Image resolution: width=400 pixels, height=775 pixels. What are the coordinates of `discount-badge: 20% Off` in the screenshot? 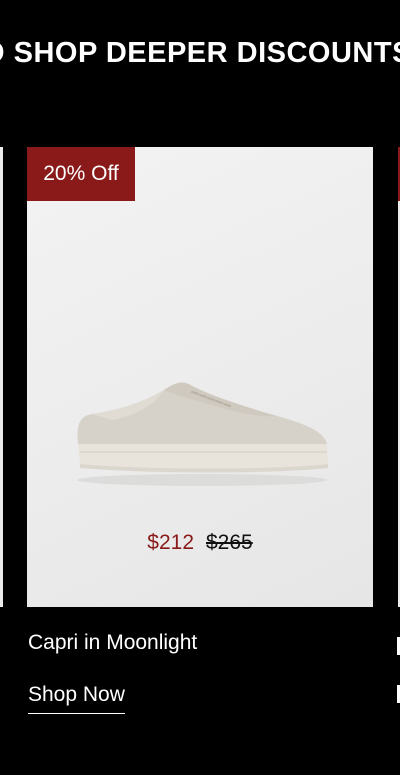 It's located at (81, 174).